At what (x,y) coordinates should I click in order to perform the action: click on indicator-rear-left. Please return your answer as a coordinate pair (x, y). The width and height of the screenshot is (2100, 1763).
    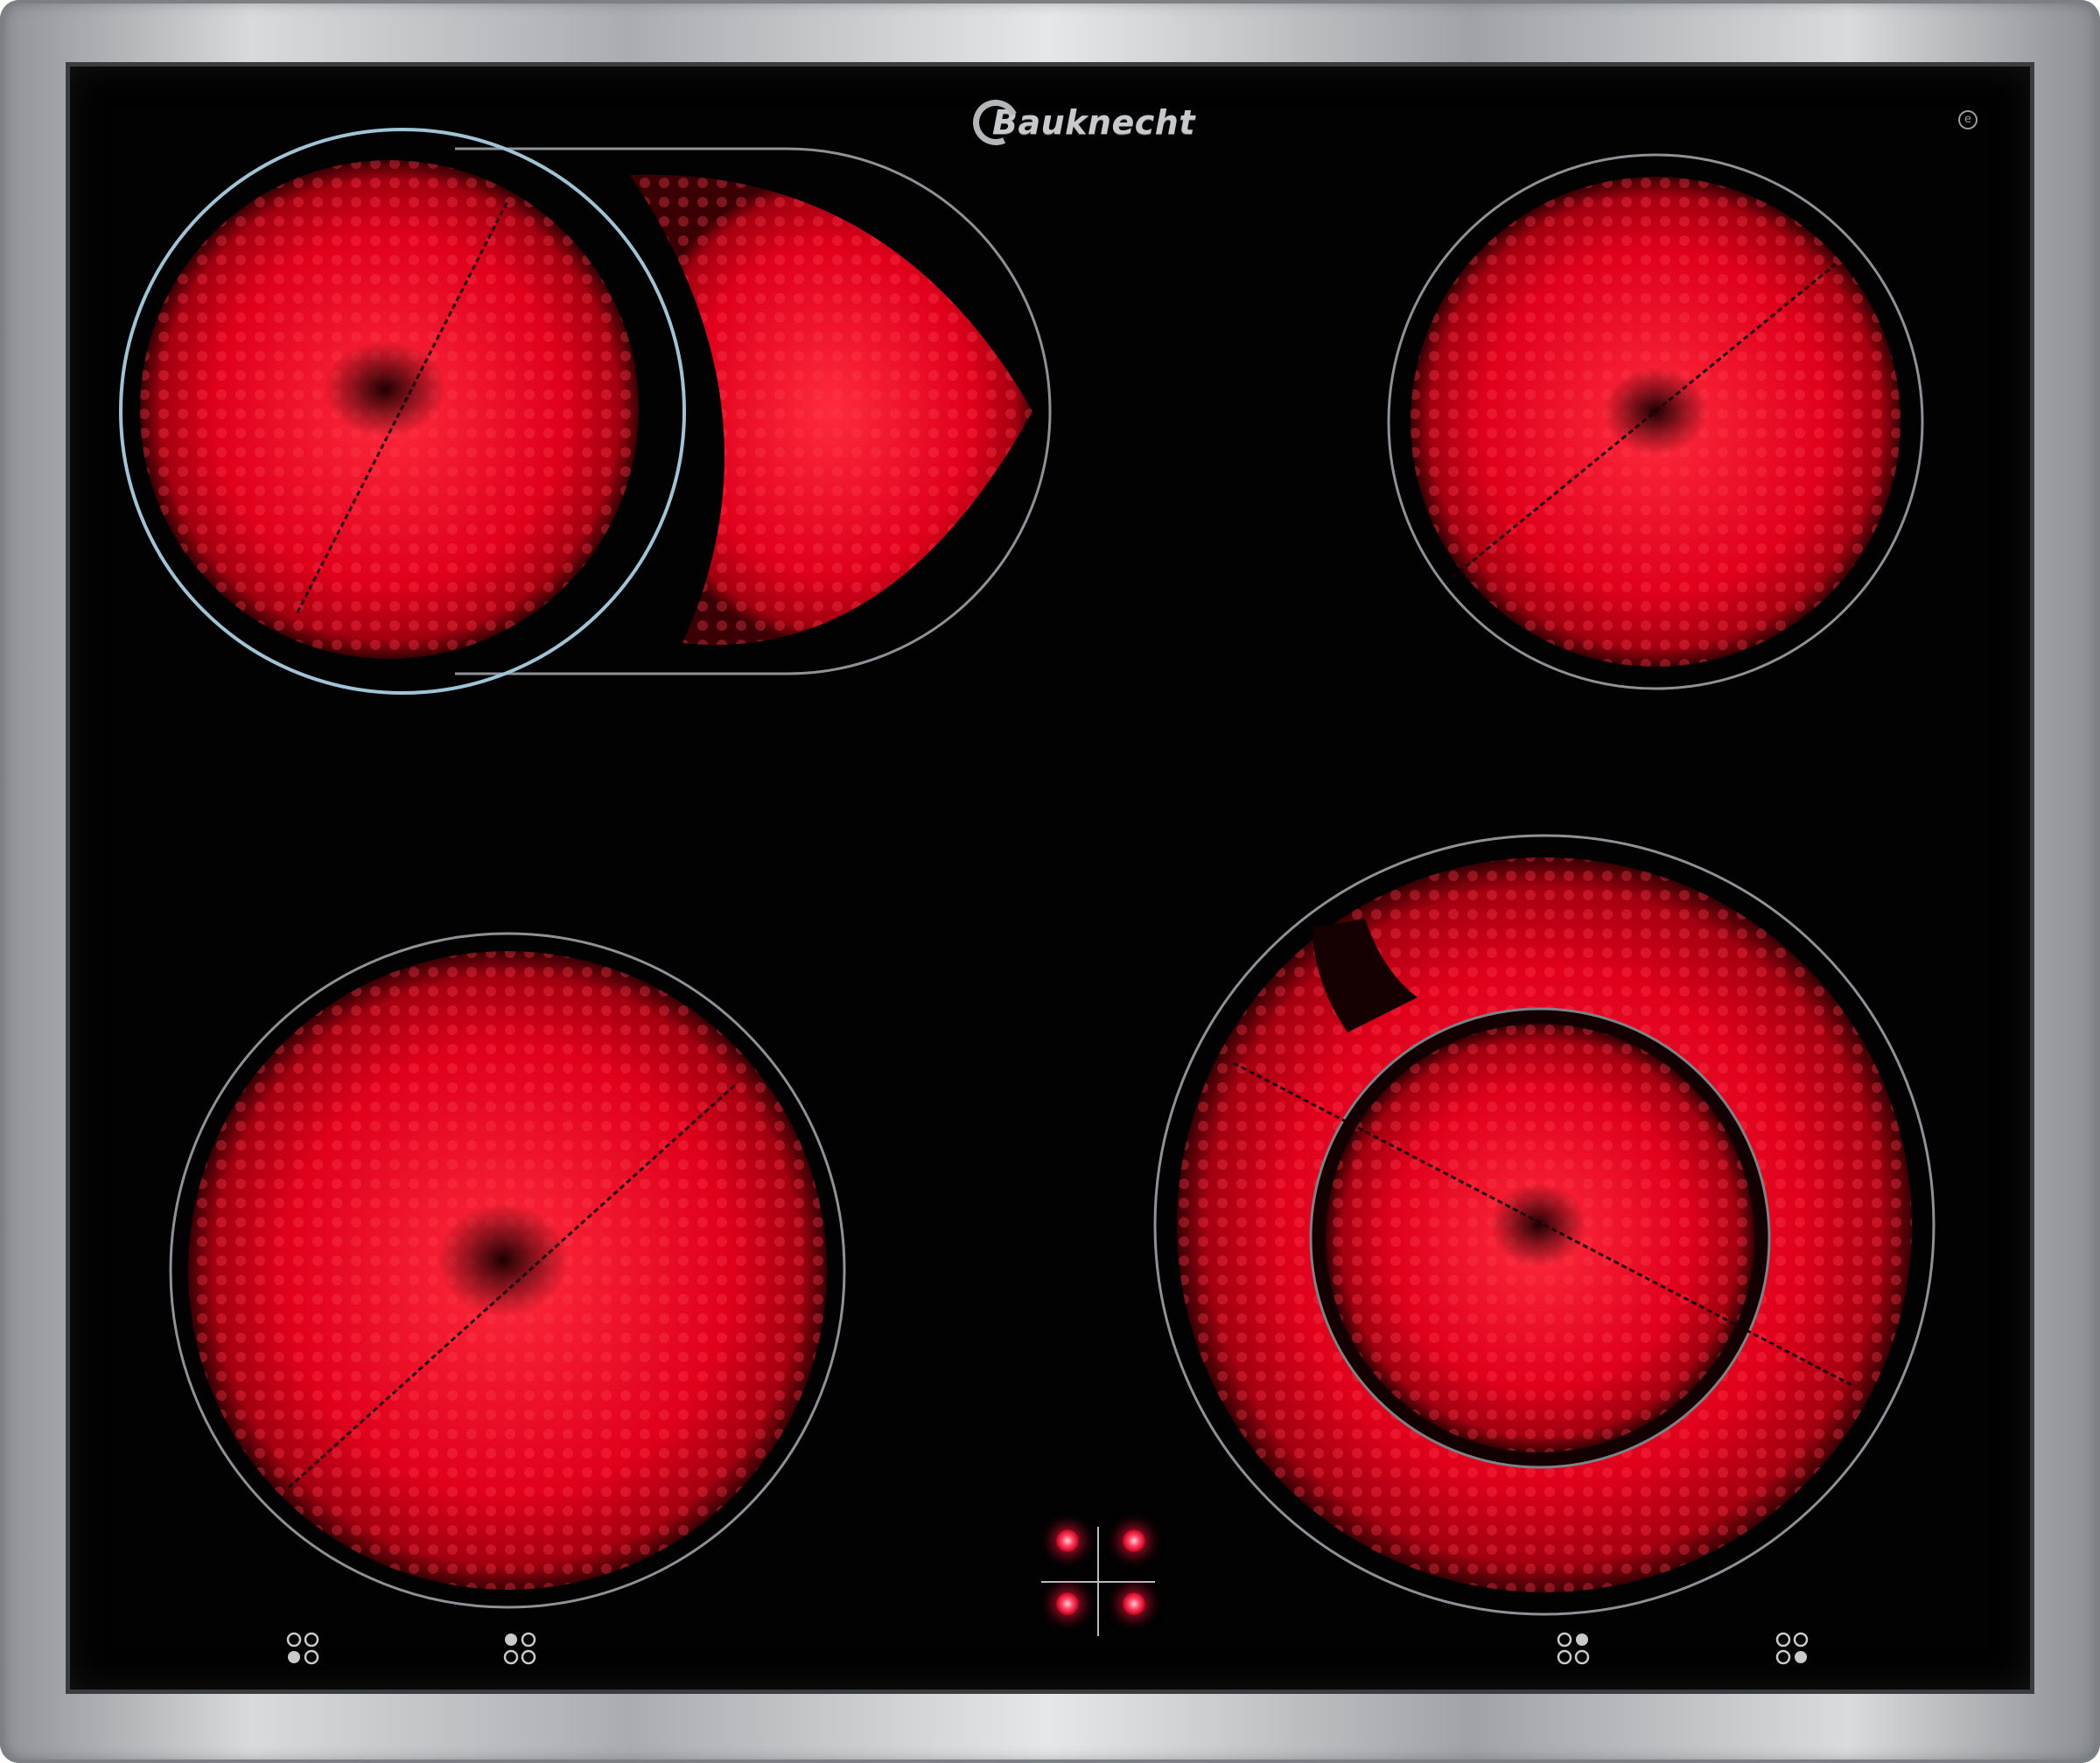
    Looking at the image, I should click on (1067, 1540).